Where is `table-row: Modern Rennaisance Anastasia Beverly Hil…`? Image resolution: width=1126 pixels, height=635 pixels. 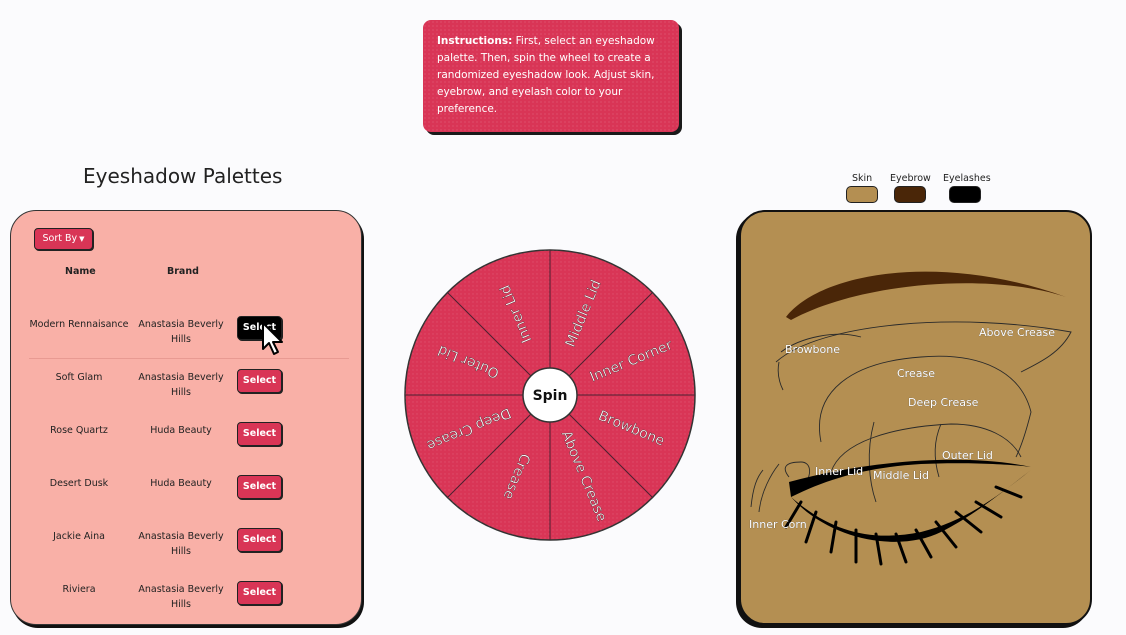 table-row: Modern Rennaisance Anastasia Beverly Hil… is located at coordinates (190, 341).